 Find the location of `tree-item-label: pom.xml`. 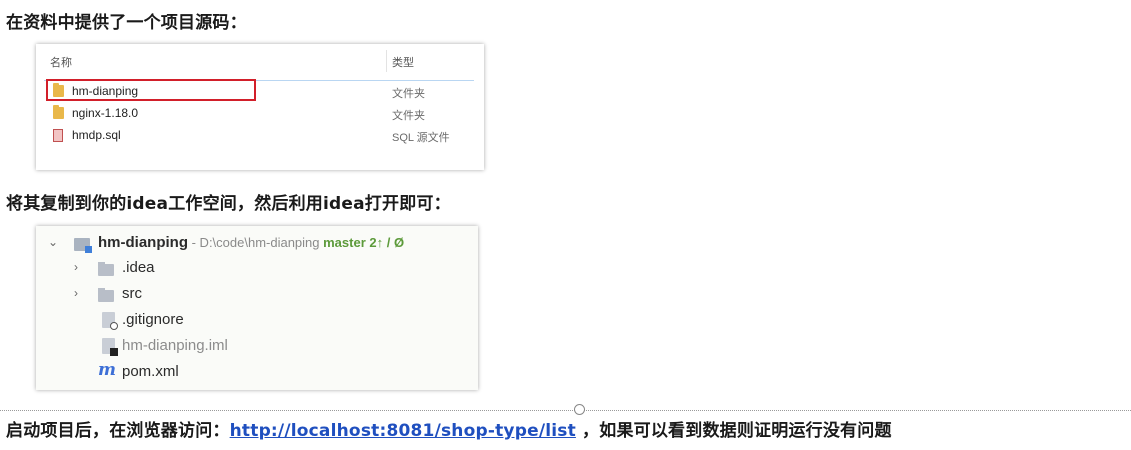

tree-item-label: pom.xml is located at coordinates (150, 371).